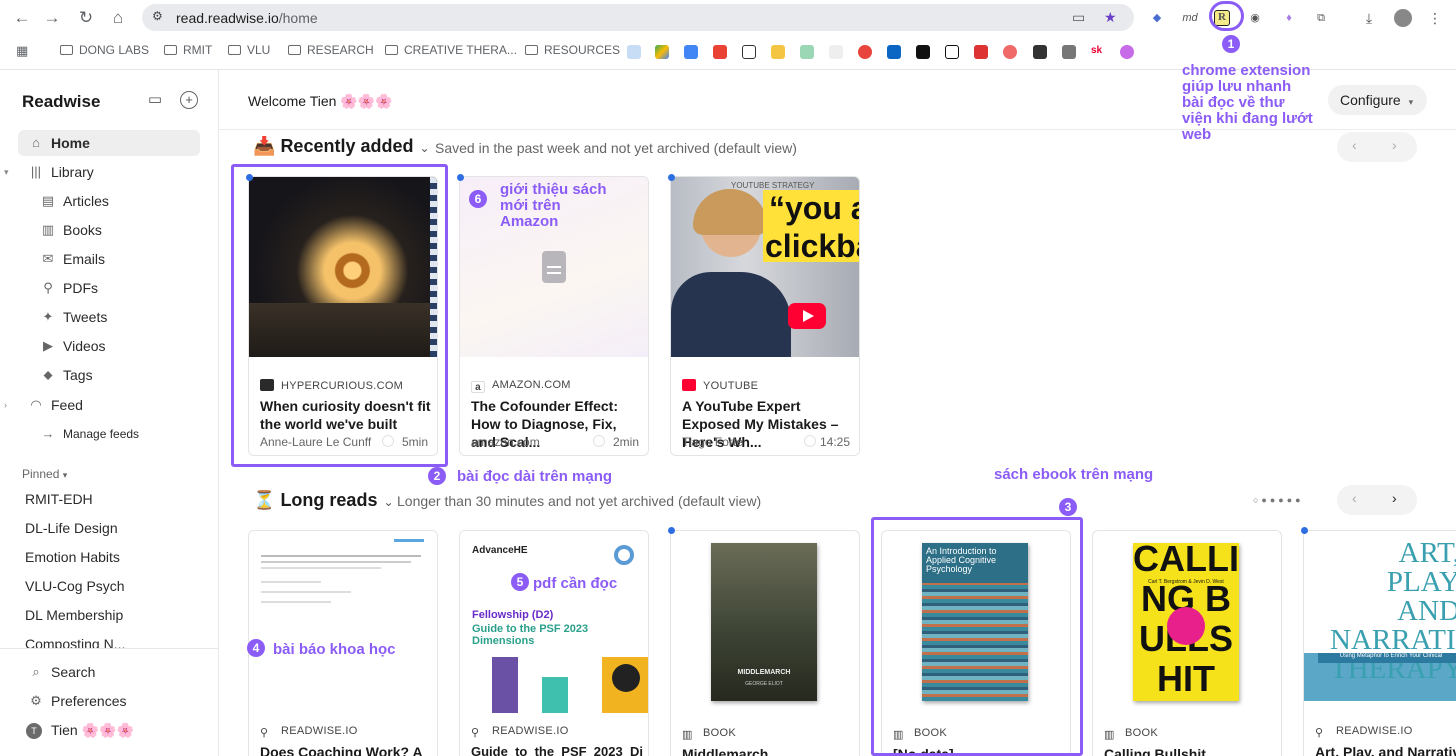 The image size is (1456, 756). What do you see at coordinates (109, 143) in the screenshot?
I see `sidebar-item-home: ⌂ Home` at bounding box center [109, 143].